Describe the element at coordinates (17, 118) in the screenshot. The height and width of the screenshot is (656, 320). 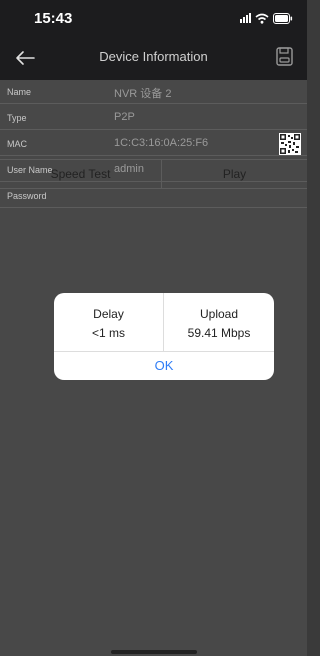
I see `field-label: Type` at that location.